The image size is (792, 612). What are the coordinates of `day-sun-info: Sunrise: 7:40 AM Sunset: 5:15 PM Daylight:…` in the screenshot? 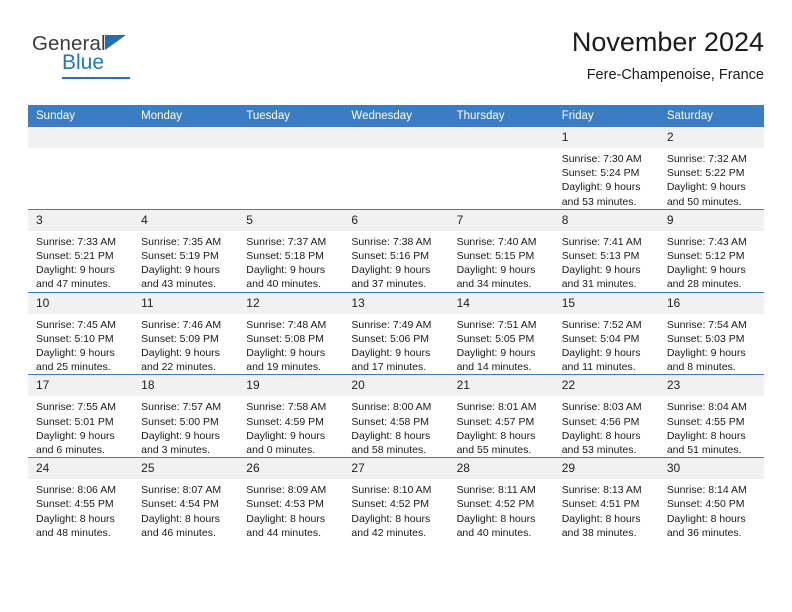 It's located at (501, 261).